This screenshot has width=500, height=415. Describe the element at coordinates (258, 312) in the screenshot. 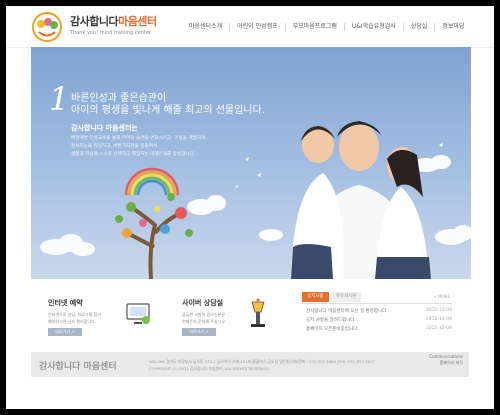

I see `lamp-icon` at that location.